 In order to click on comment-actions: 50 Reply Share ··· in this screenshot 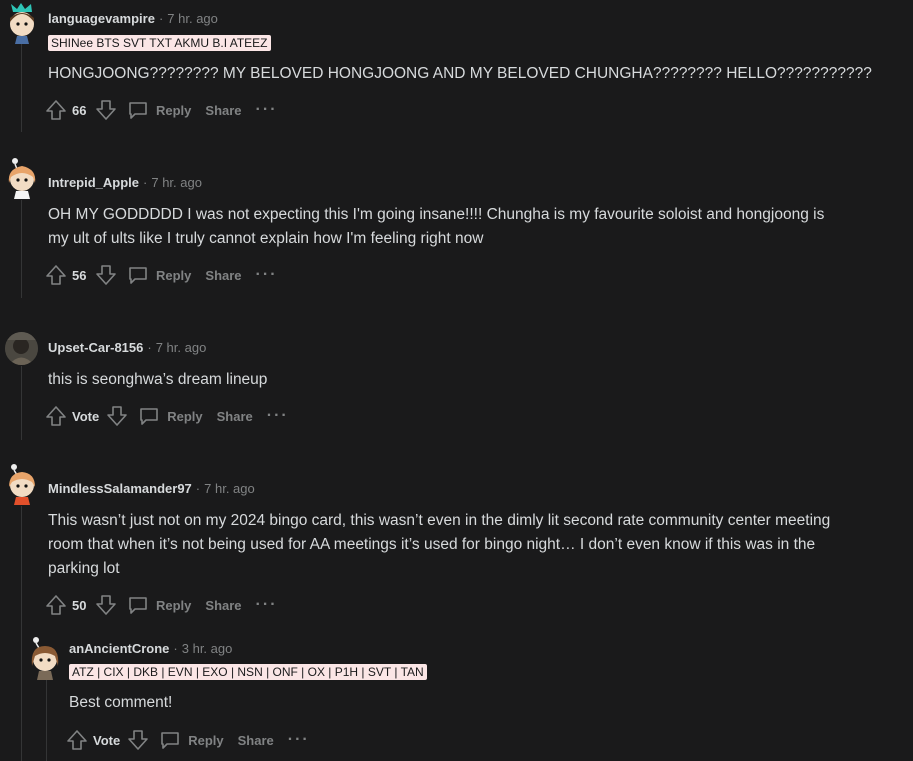, I will do `click(161, 605)`.